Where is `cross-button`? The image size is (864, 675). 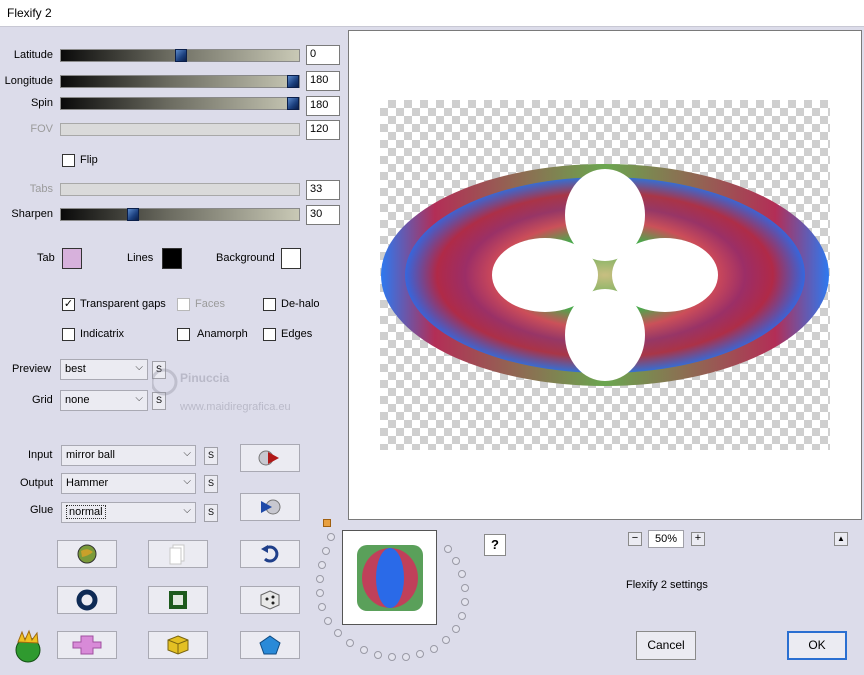
cross-button is located at coordinates (87, 645).